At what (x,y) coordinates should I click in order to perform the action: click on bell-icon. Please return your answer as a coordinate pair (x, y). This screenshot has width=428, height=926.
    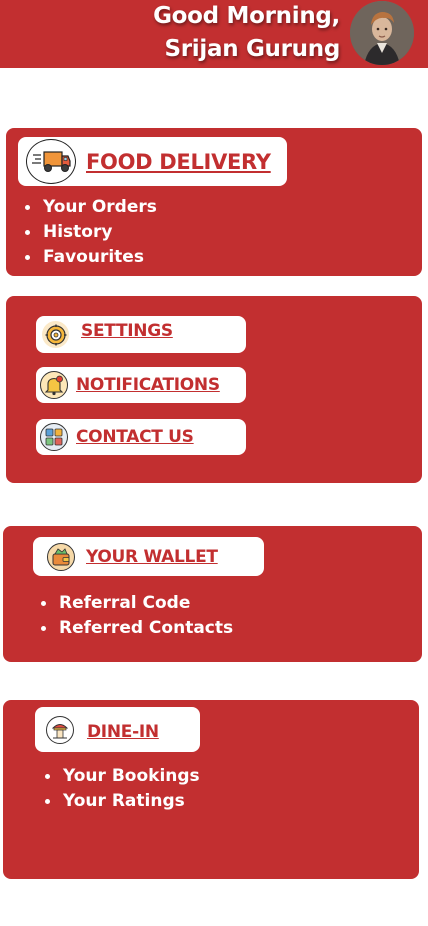
    Looking at the image, I should click on (54, 385).